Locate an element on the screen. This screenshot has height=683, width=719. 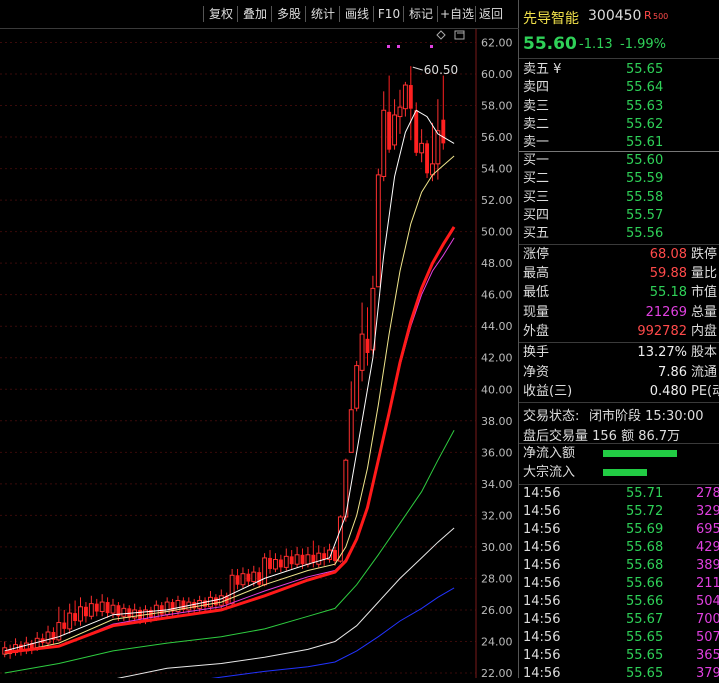
tick-row: 14:56 55.66 504 is located at coordinates (619, 602).